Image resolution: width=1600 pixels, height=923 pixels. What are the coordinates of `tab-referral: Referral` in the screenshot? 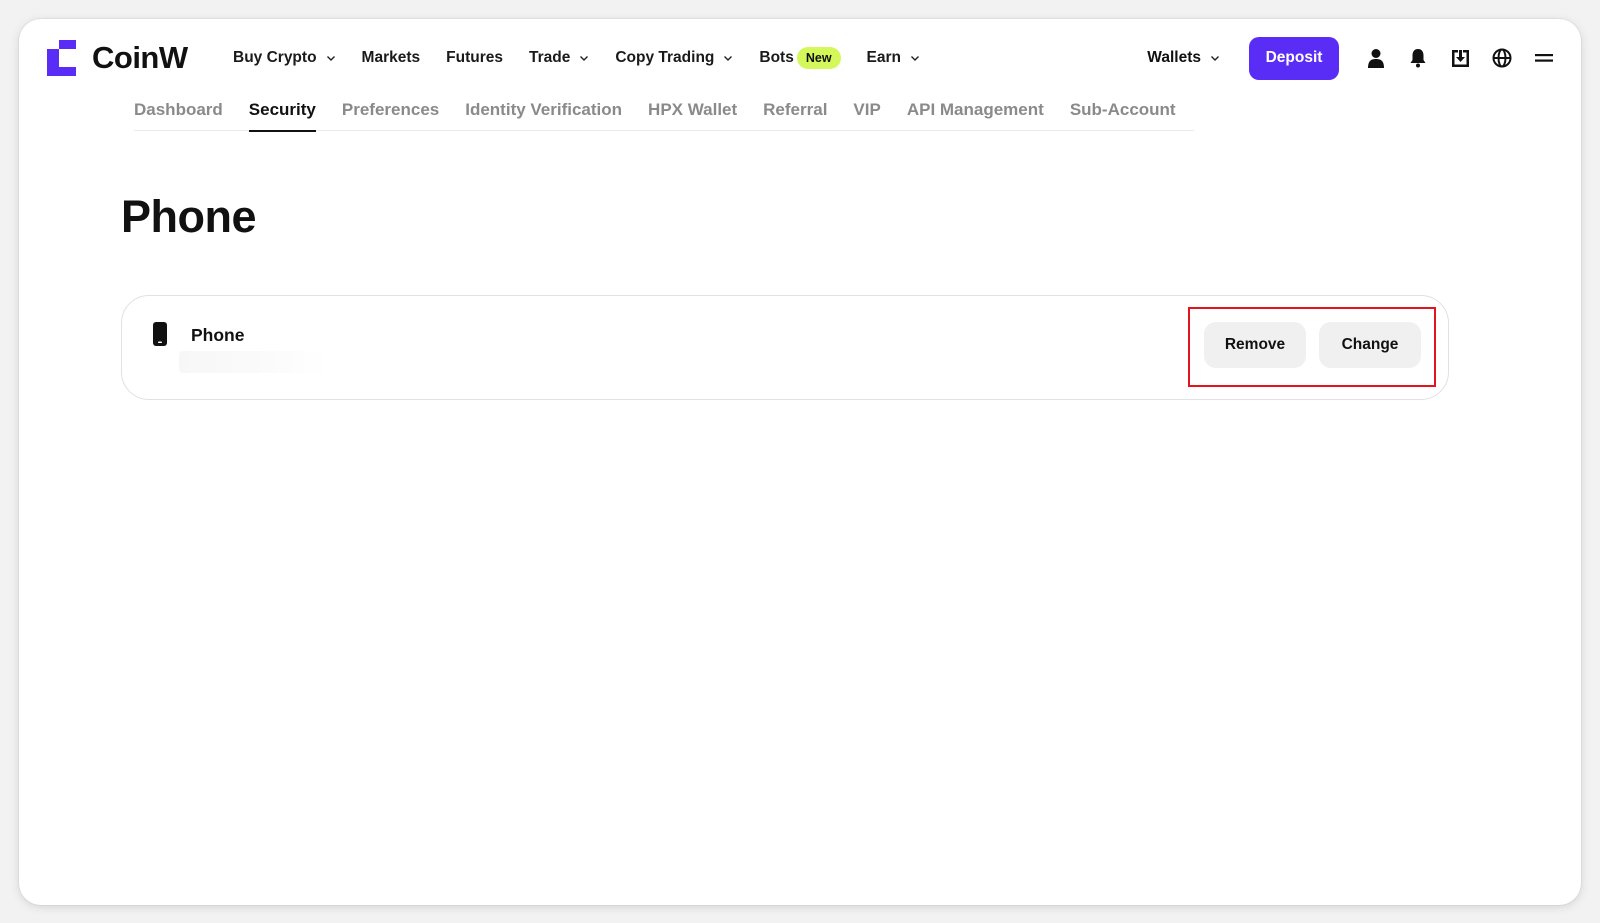 It's located at (795, 115).